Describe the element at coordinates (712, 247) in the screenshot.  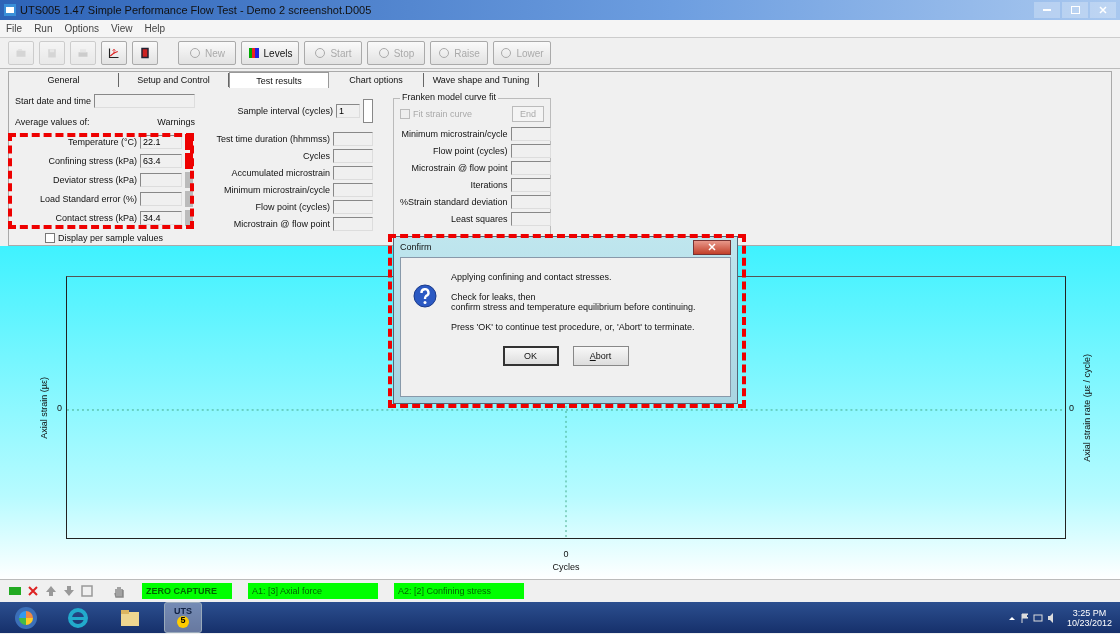
I see `close-button` at that location.